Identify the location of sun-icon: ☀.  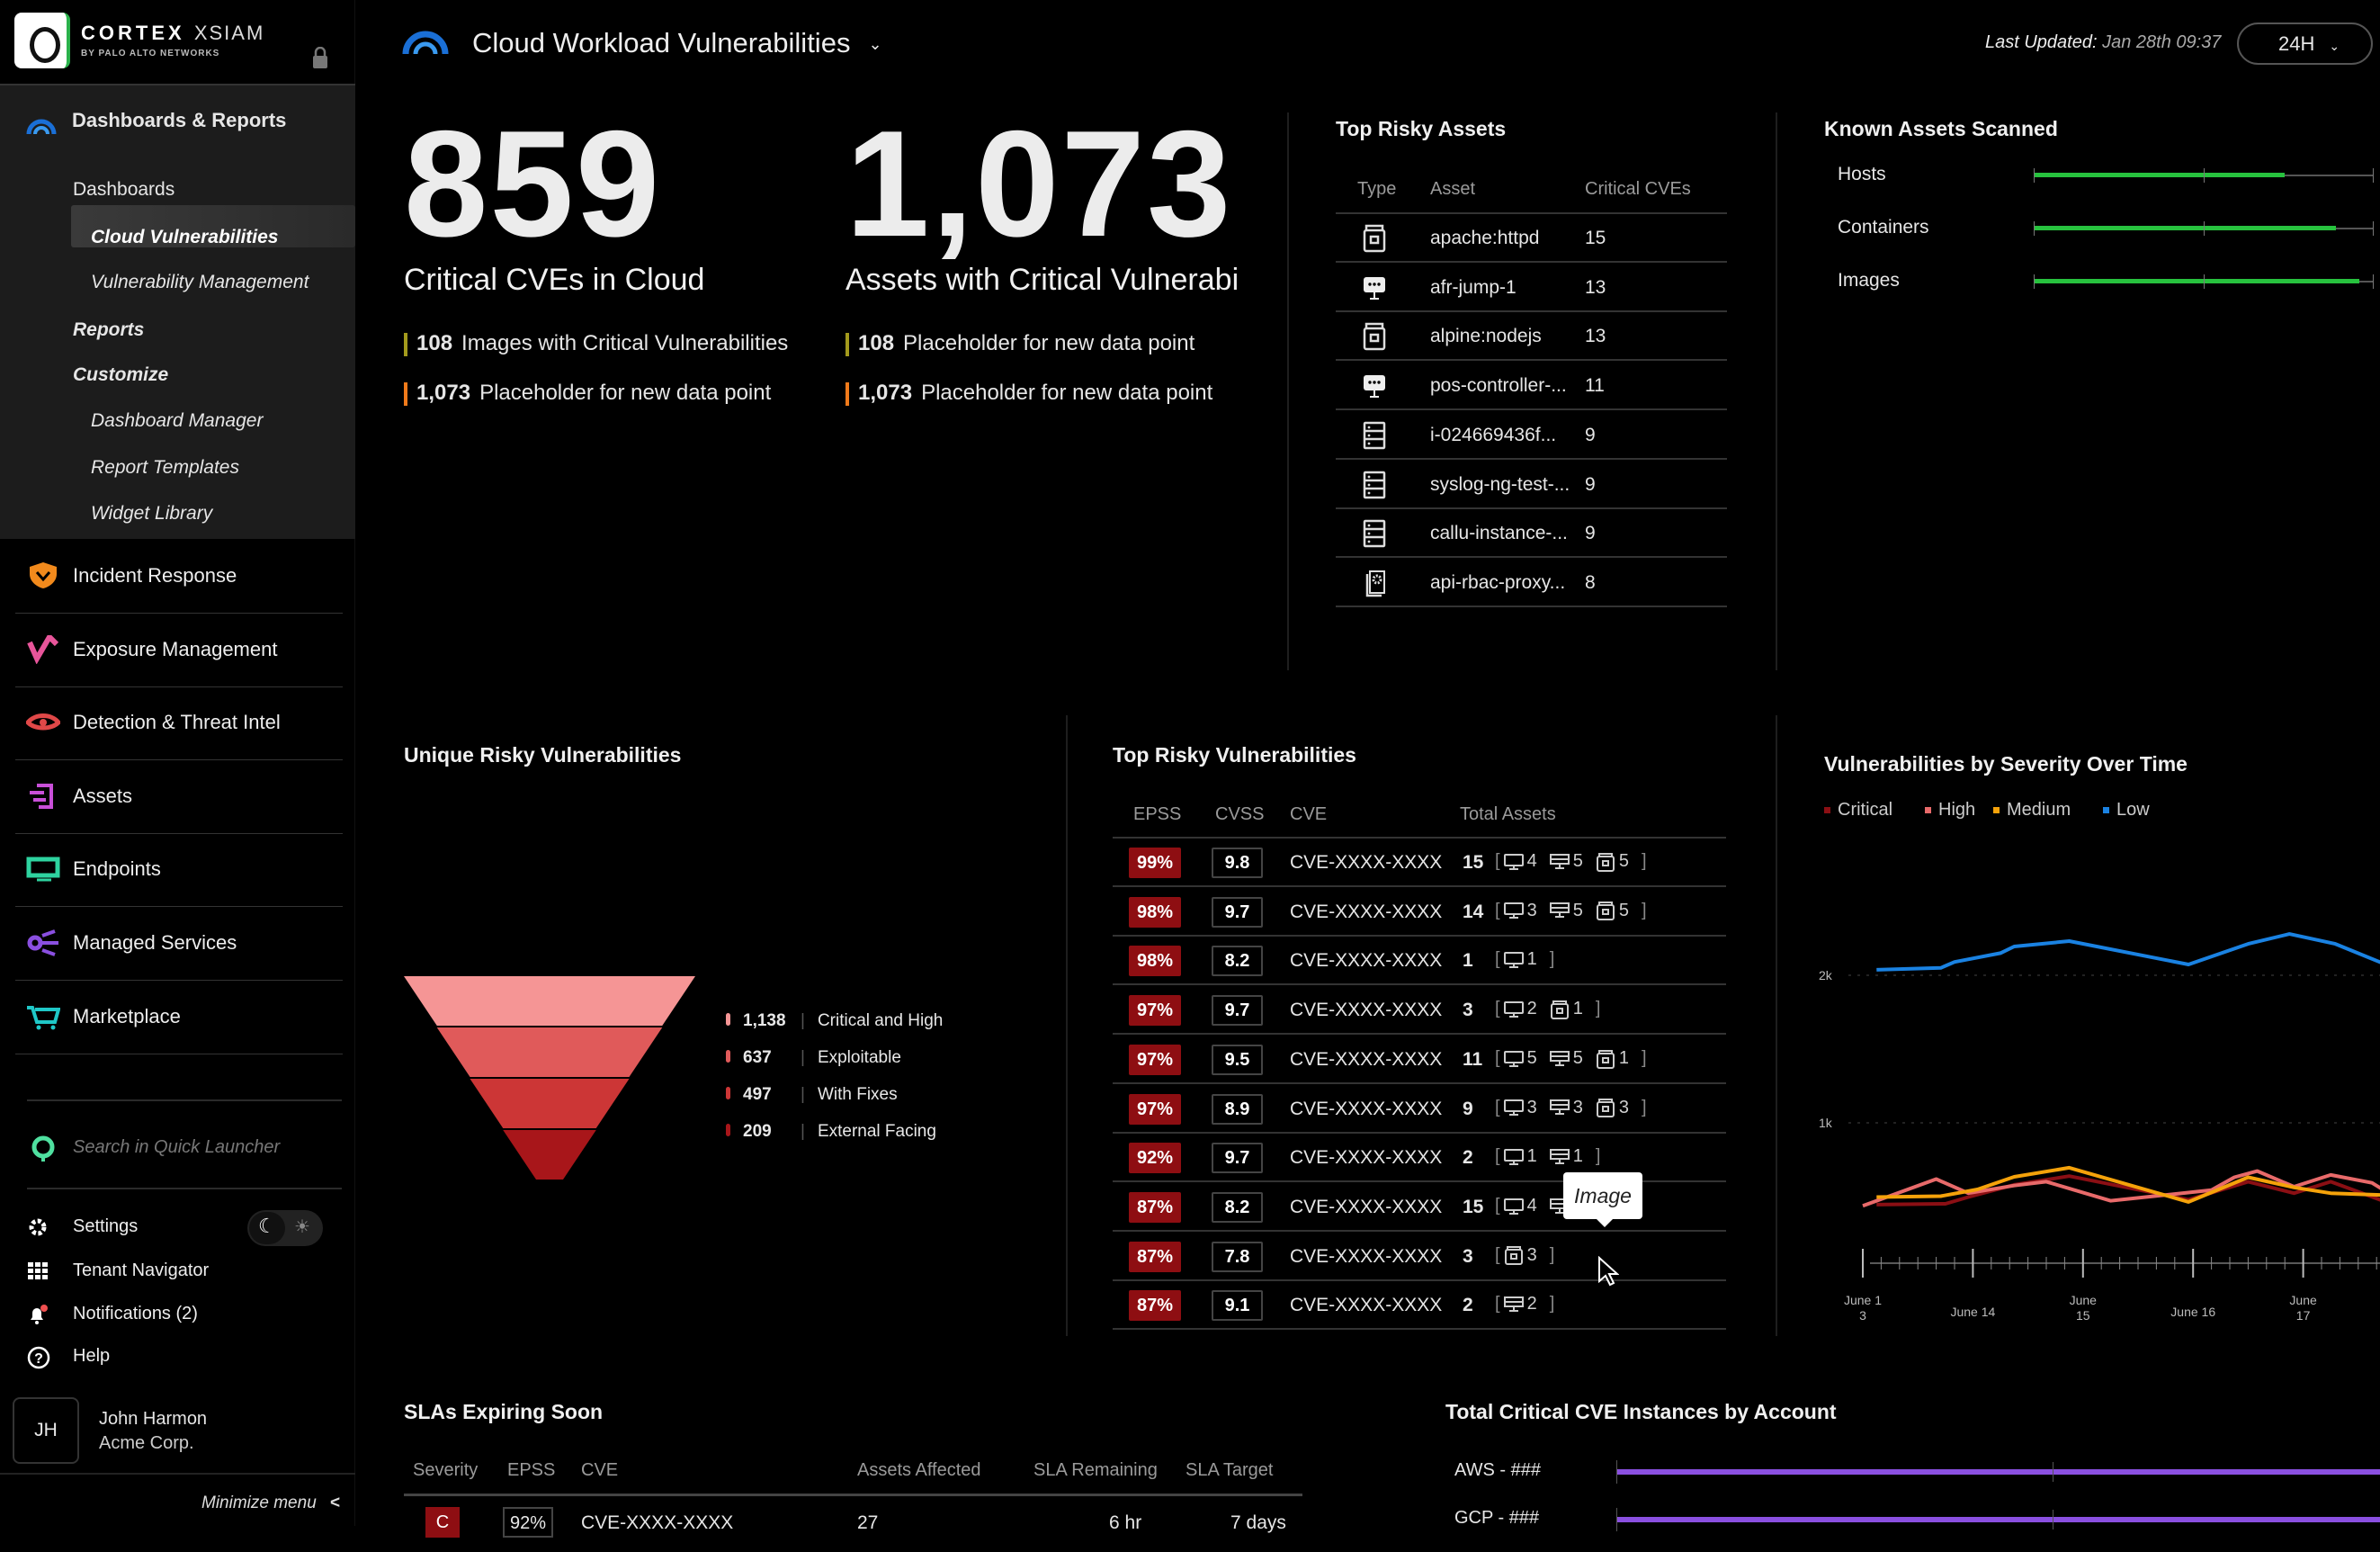
(302, 1227).